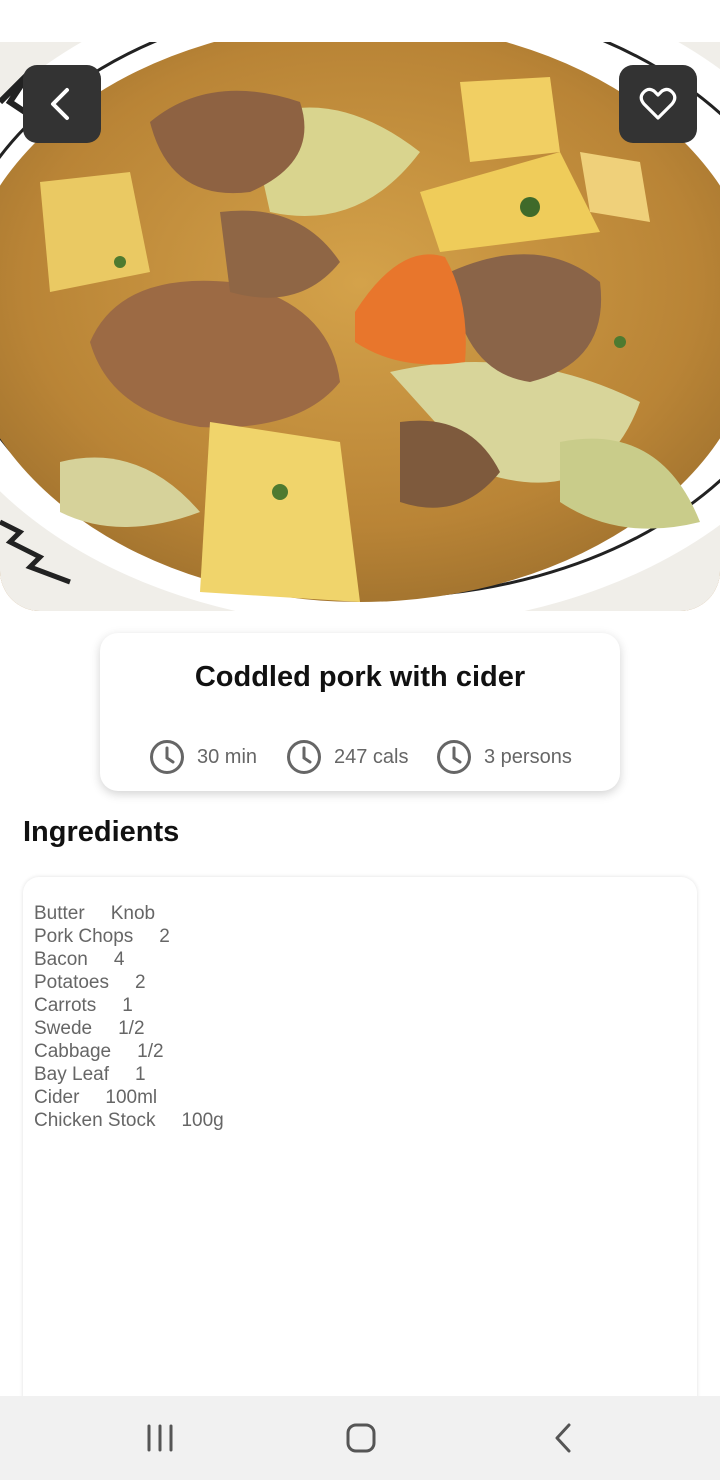  I want to click on ingredient-name: Pork Chops, so click(84, 936).